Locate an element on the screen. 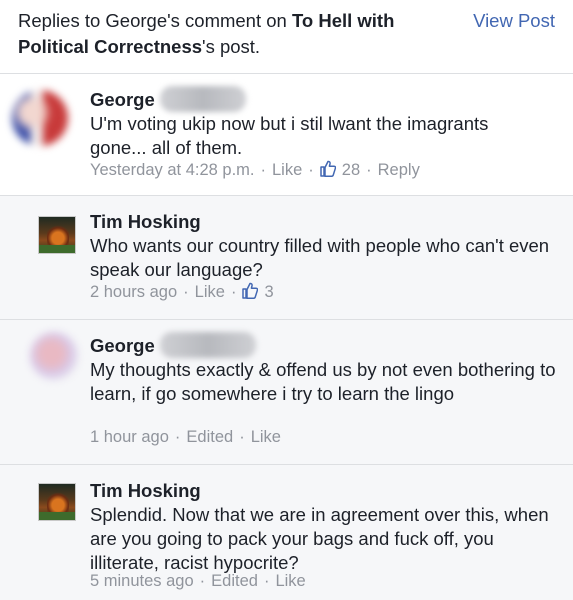 This screenshot has height=600, width=573. reply-link: Reply is located at coordinates (399, 170).